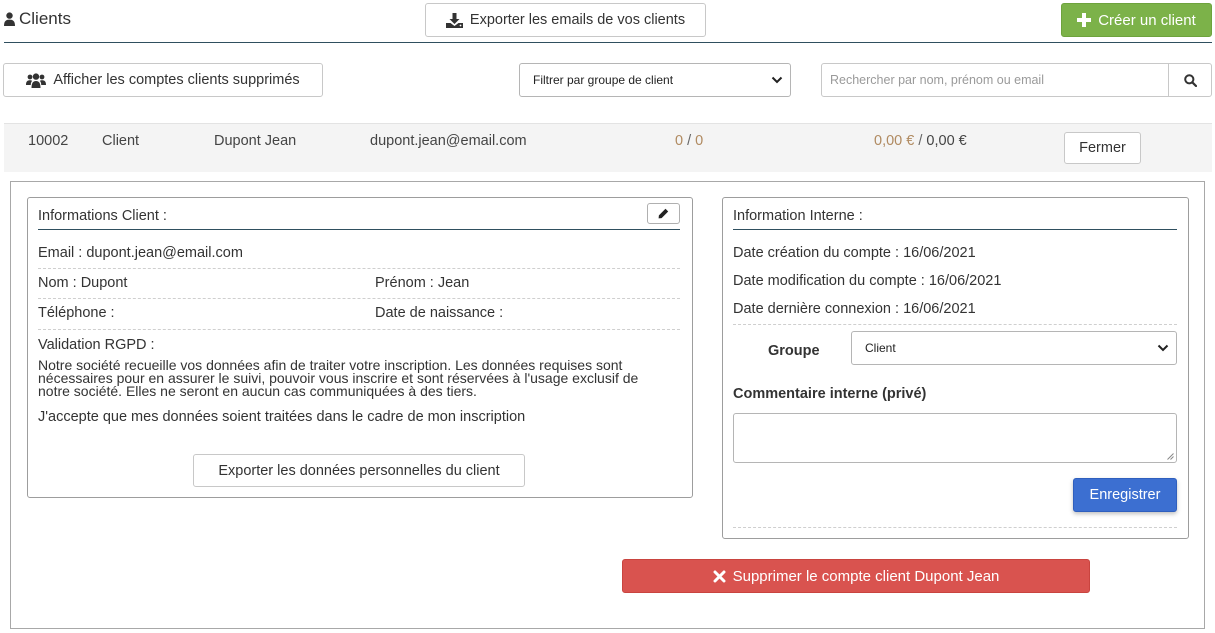 Image resolution: width=1215 pixels, height=633 pixels. Describe the element at coordinates (867, 281) in the screenshot. I see `account-modified-line: Date modification du compte : 16/06/2021` at that location.